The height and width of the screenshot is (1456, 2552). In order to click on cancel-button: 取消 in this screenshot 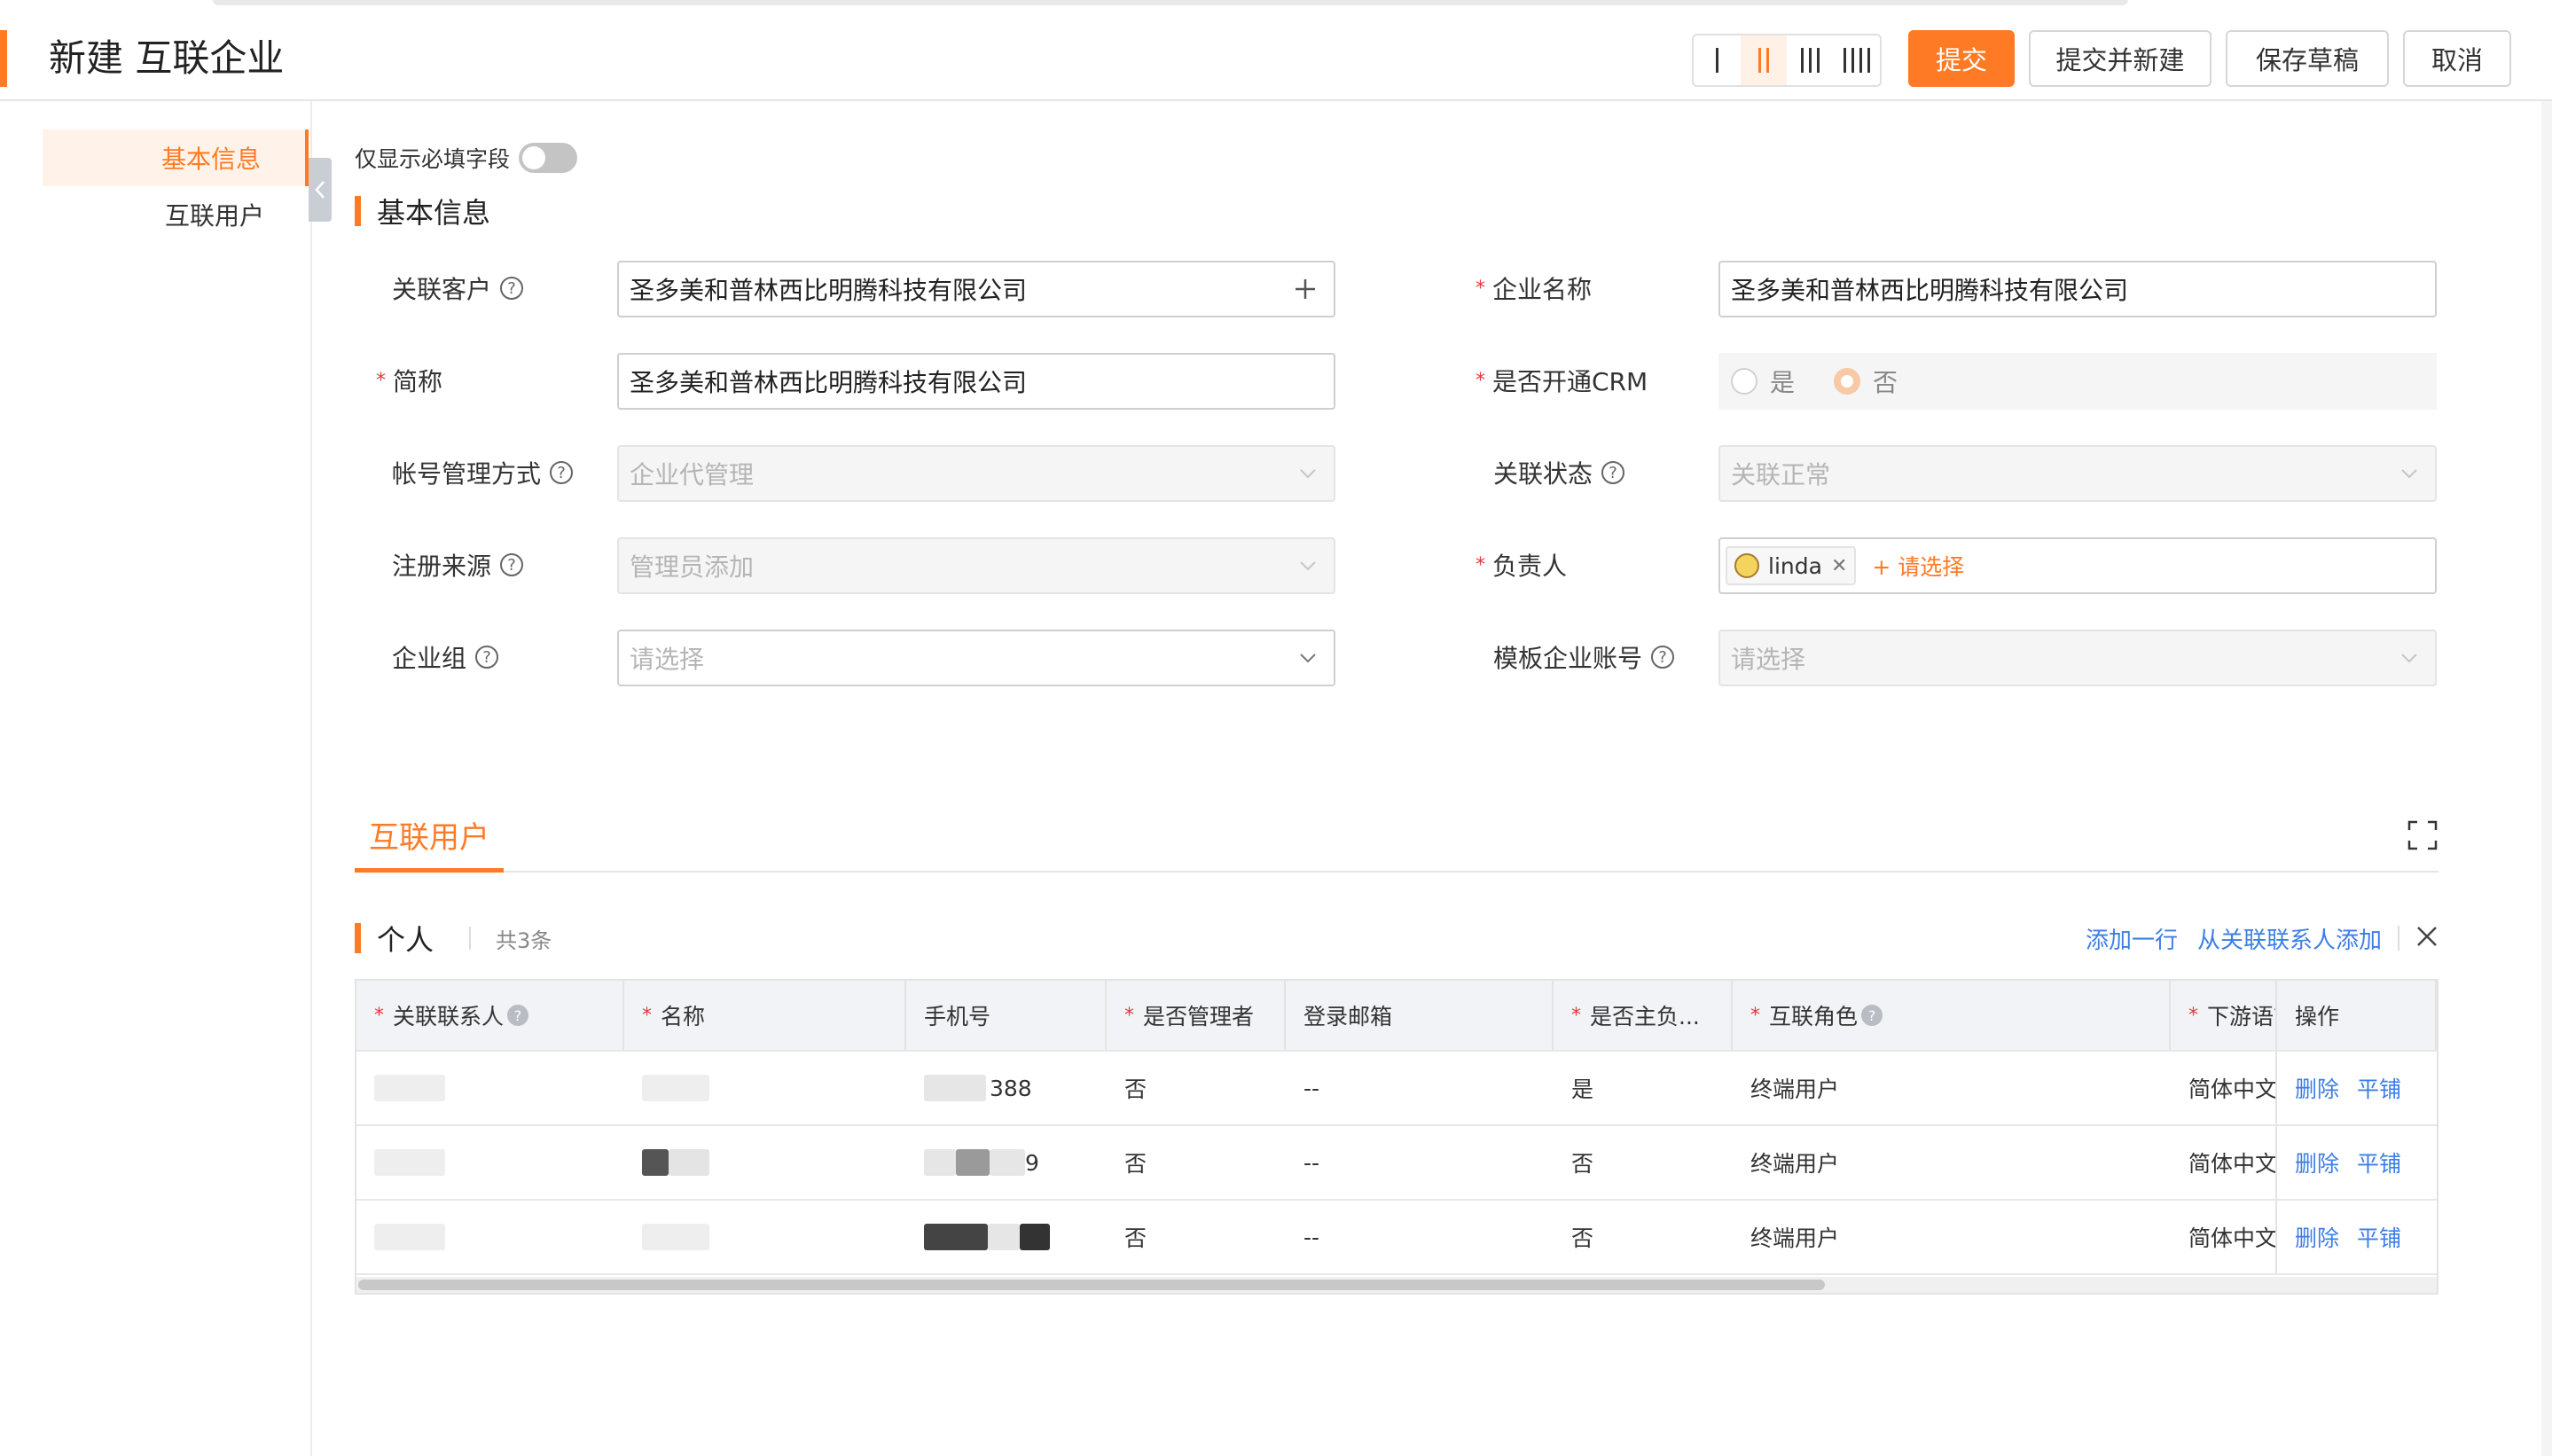, I will do `click(2457, 58)`.